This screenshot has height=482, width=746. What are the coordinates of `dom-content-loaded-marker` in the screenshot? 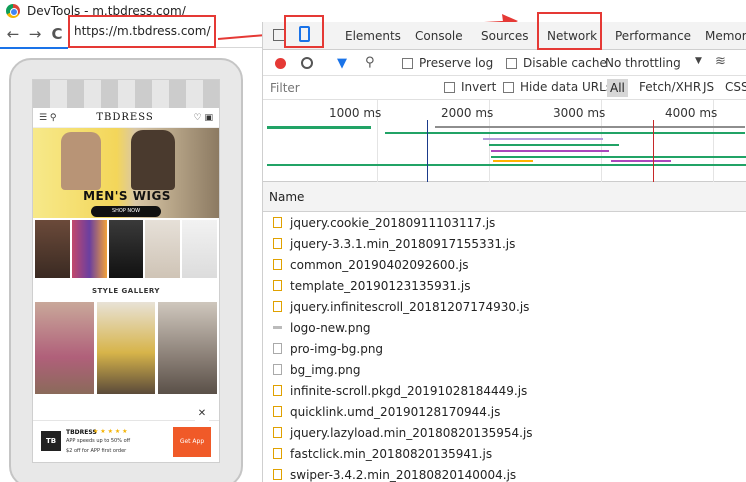 It's located at (427, 151).